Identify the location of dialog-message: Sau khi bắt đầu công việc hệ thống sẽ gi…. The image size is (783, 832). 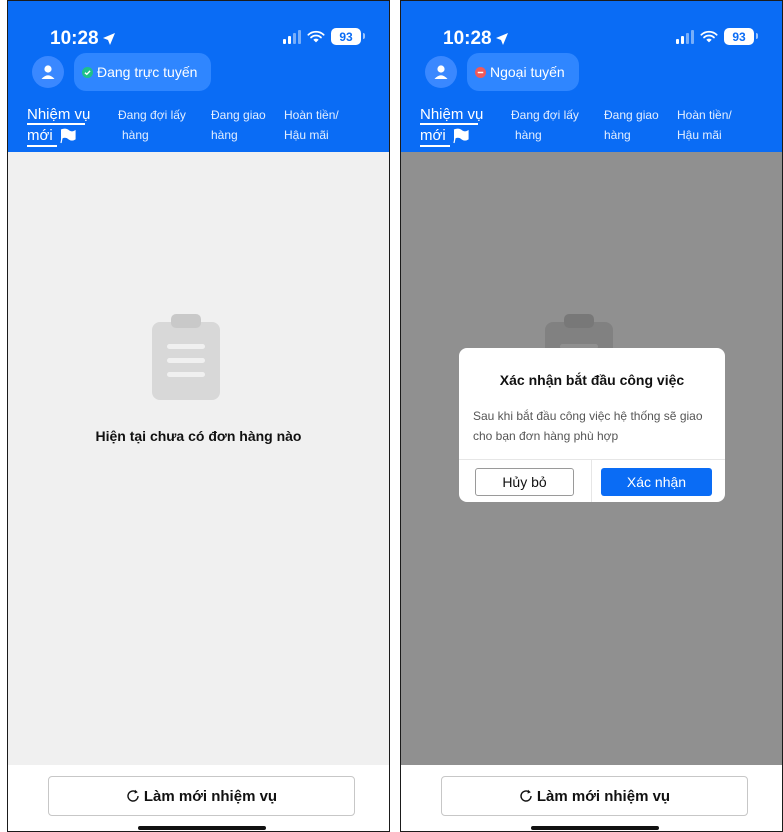
(588, 426).